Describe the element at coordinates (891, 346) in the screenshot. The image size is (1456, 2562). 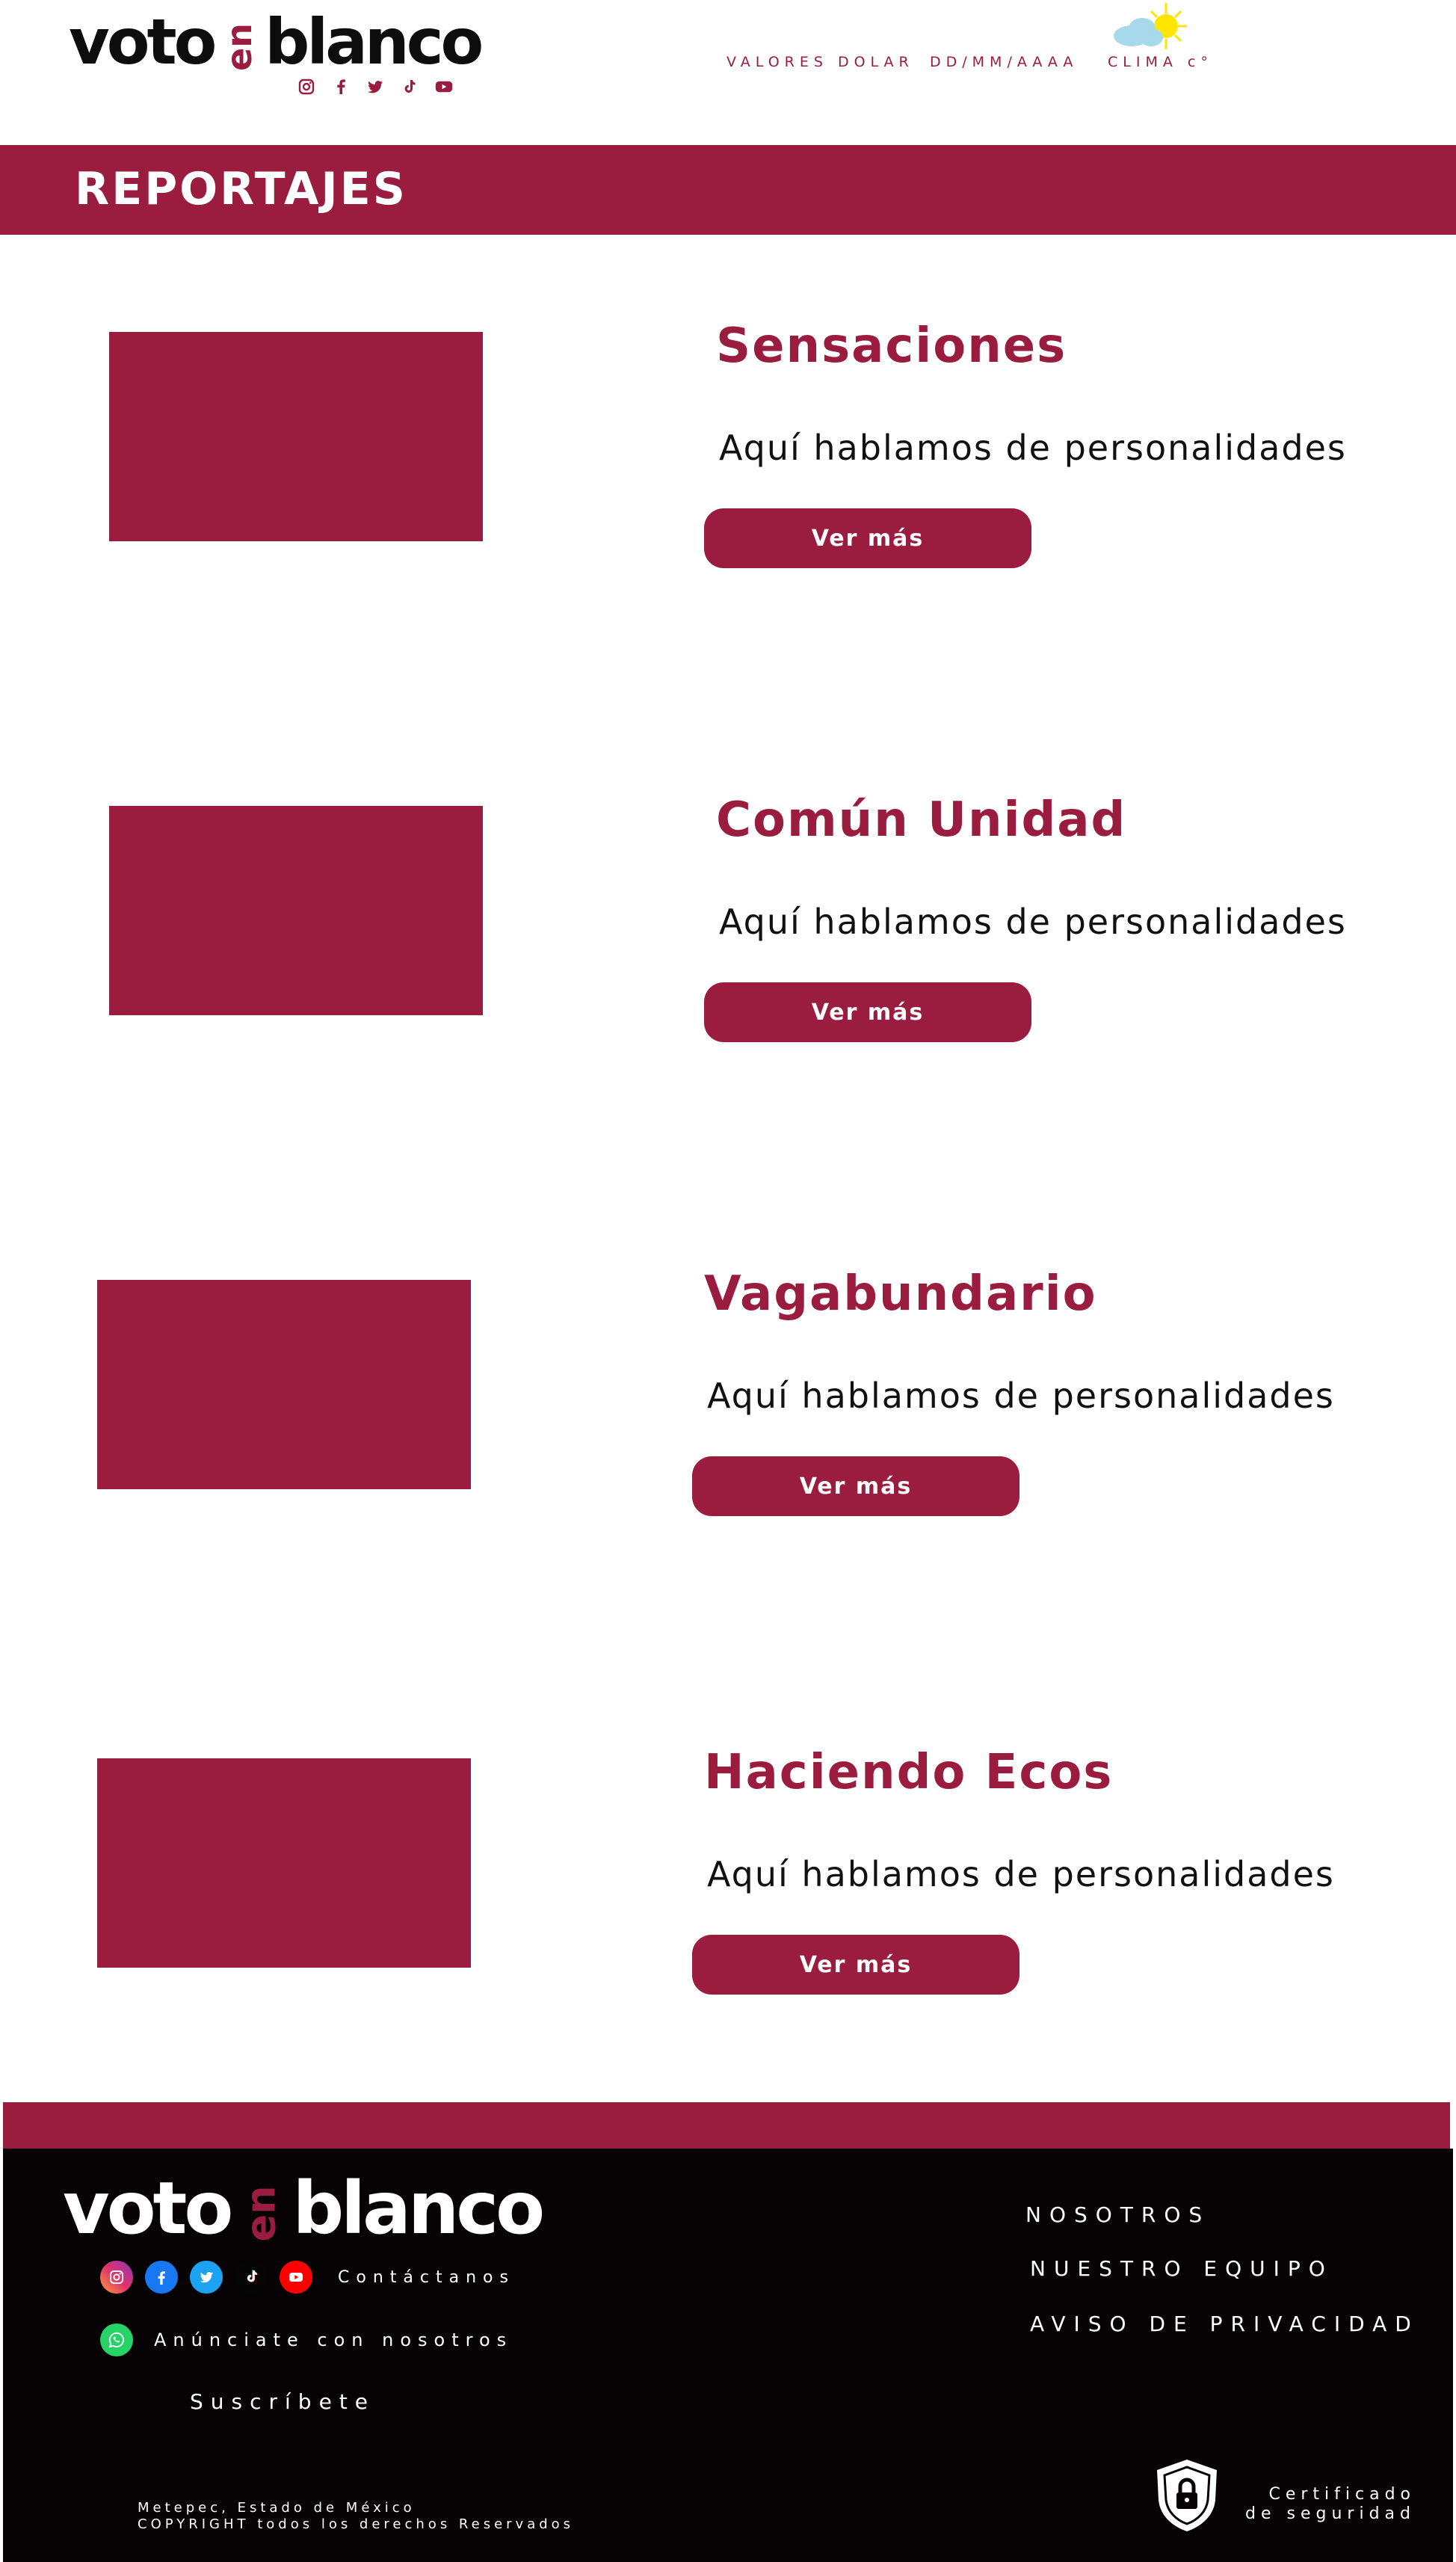
I see `article-title: Sensaciones` at that location.